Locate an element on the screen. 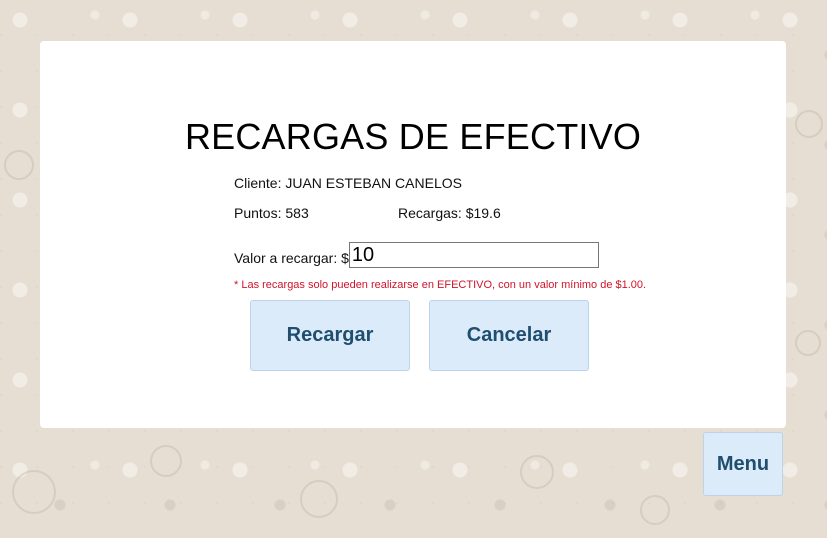  amount-row: Valor a recargar: $ is located at coordinates (416, 255).